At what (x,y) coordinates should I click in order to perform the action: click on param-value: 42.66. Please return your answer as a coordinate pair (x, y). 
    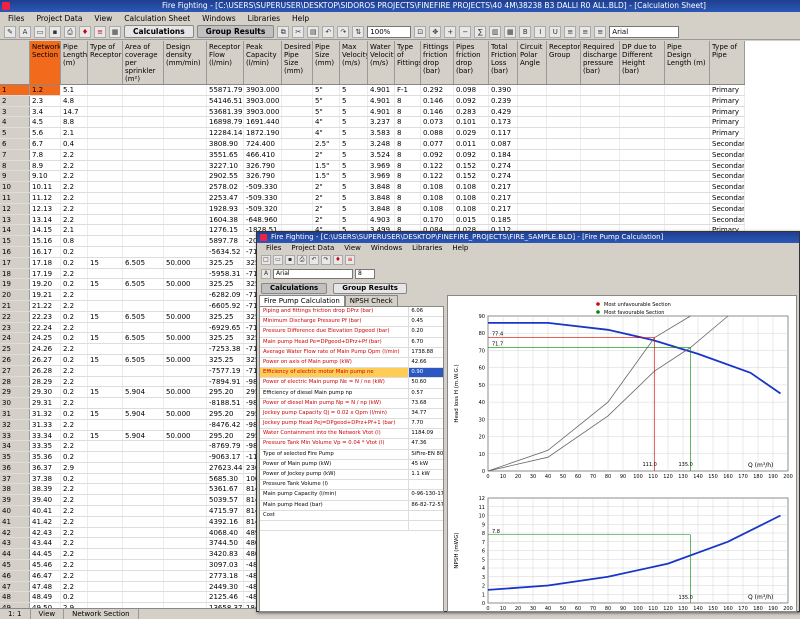
    Looking at the image, I should click on (425, 362).